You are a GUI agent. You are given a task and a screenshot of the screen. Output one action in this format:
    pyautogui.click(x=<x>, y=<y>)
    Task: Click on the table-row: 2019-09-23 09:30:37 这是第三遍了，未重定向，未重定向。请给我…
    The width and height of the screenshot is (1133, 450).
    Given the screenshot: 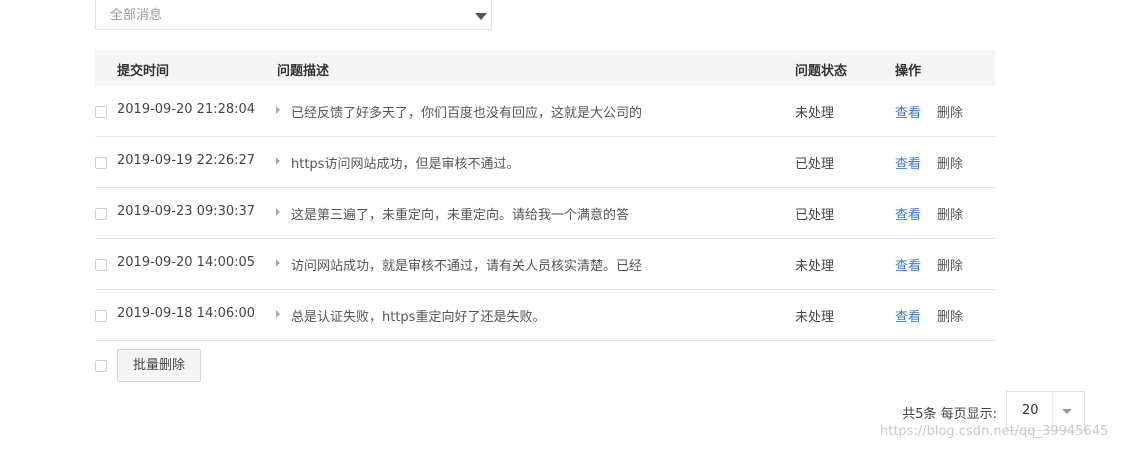 What is the action you would take?
    pyautogui.click(x=545, y=213)
    